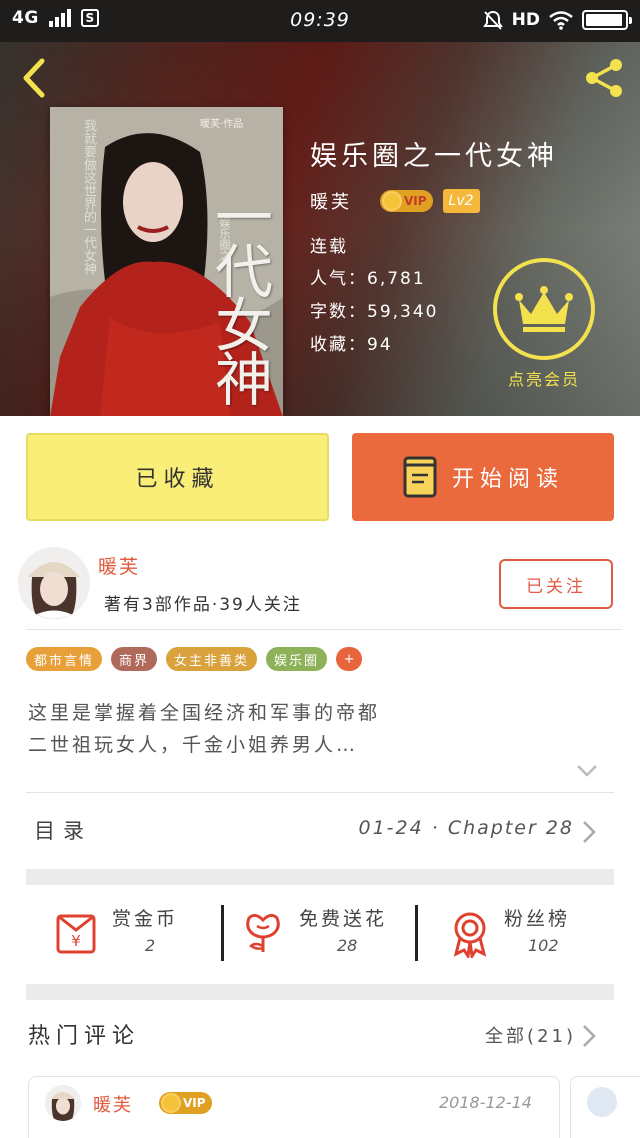 The width and height of the screenshot is (640, 1138). I want to click on cover-mini-text: 暖芙·作品, so click(222, 124).